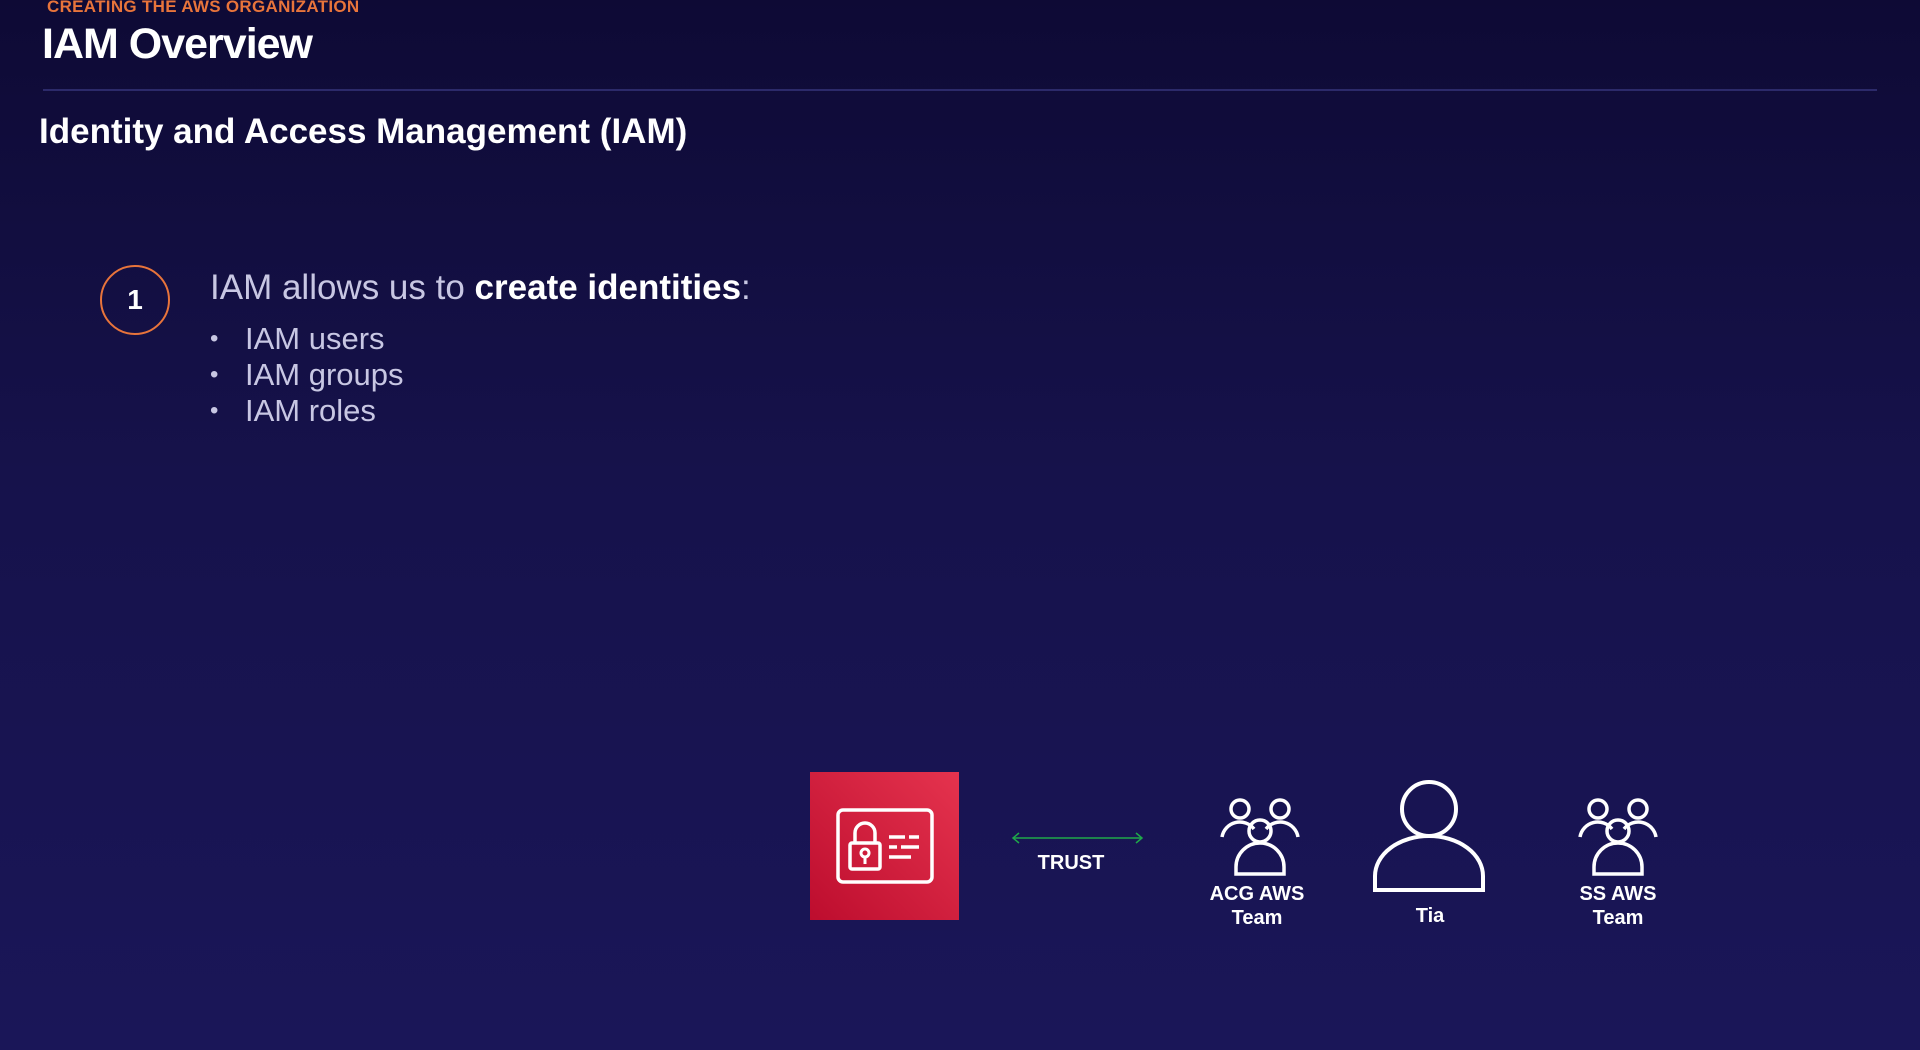  I want to click on iam-id-card-lock-icon, so click(884, 846).